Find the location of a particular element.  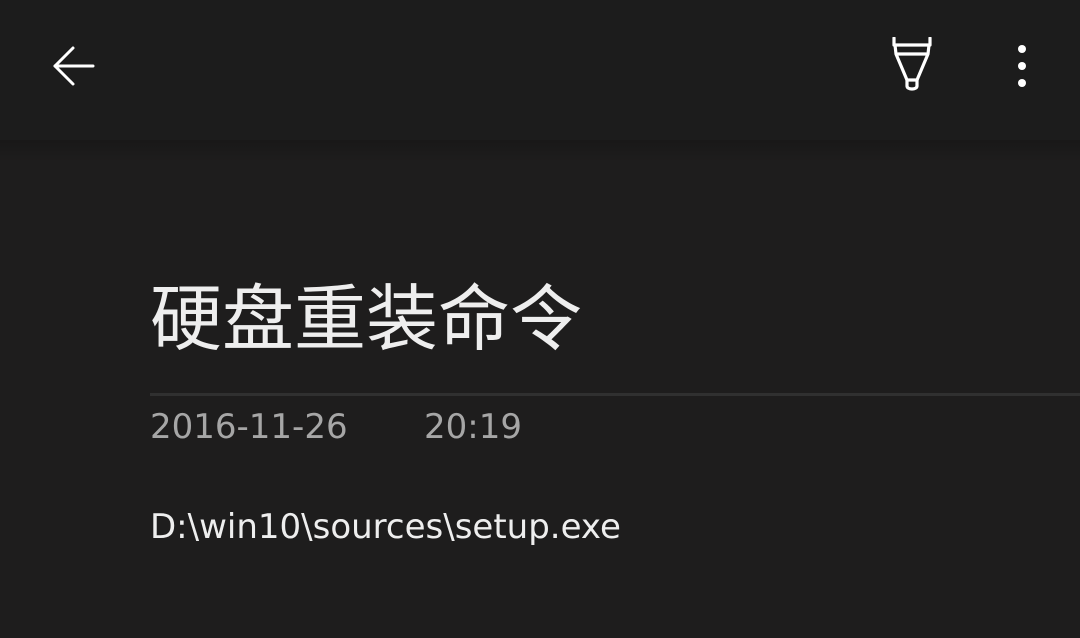

more-options-button is located at coordinates (1022, 66).